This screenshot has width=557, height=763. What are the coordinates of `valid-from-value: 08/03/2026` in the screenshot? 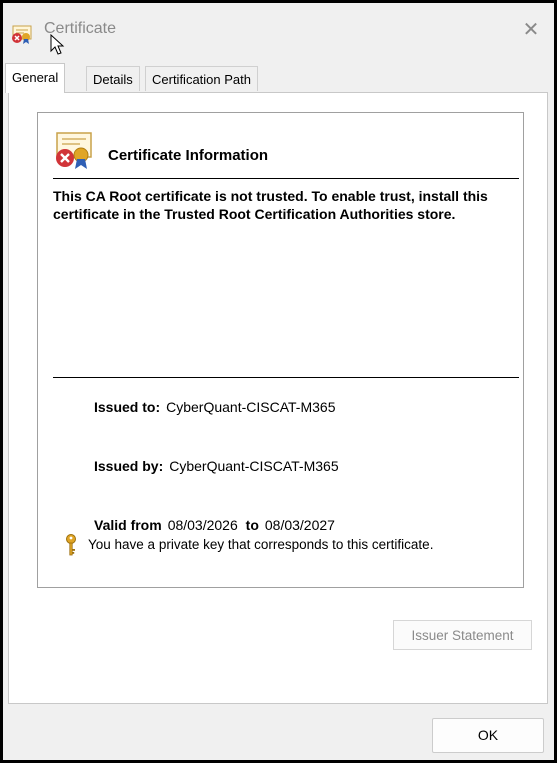 It's located at (202, 525).